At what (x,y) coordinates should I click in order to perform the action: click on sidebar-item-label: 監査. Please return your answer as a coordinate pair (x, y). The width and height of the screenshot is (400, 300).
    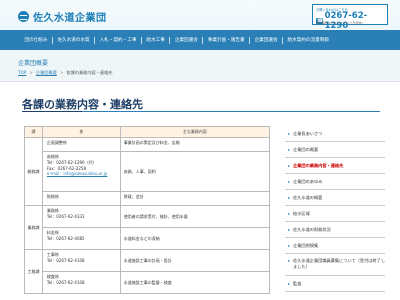
    Looking at the image, I should click on (297, 283).